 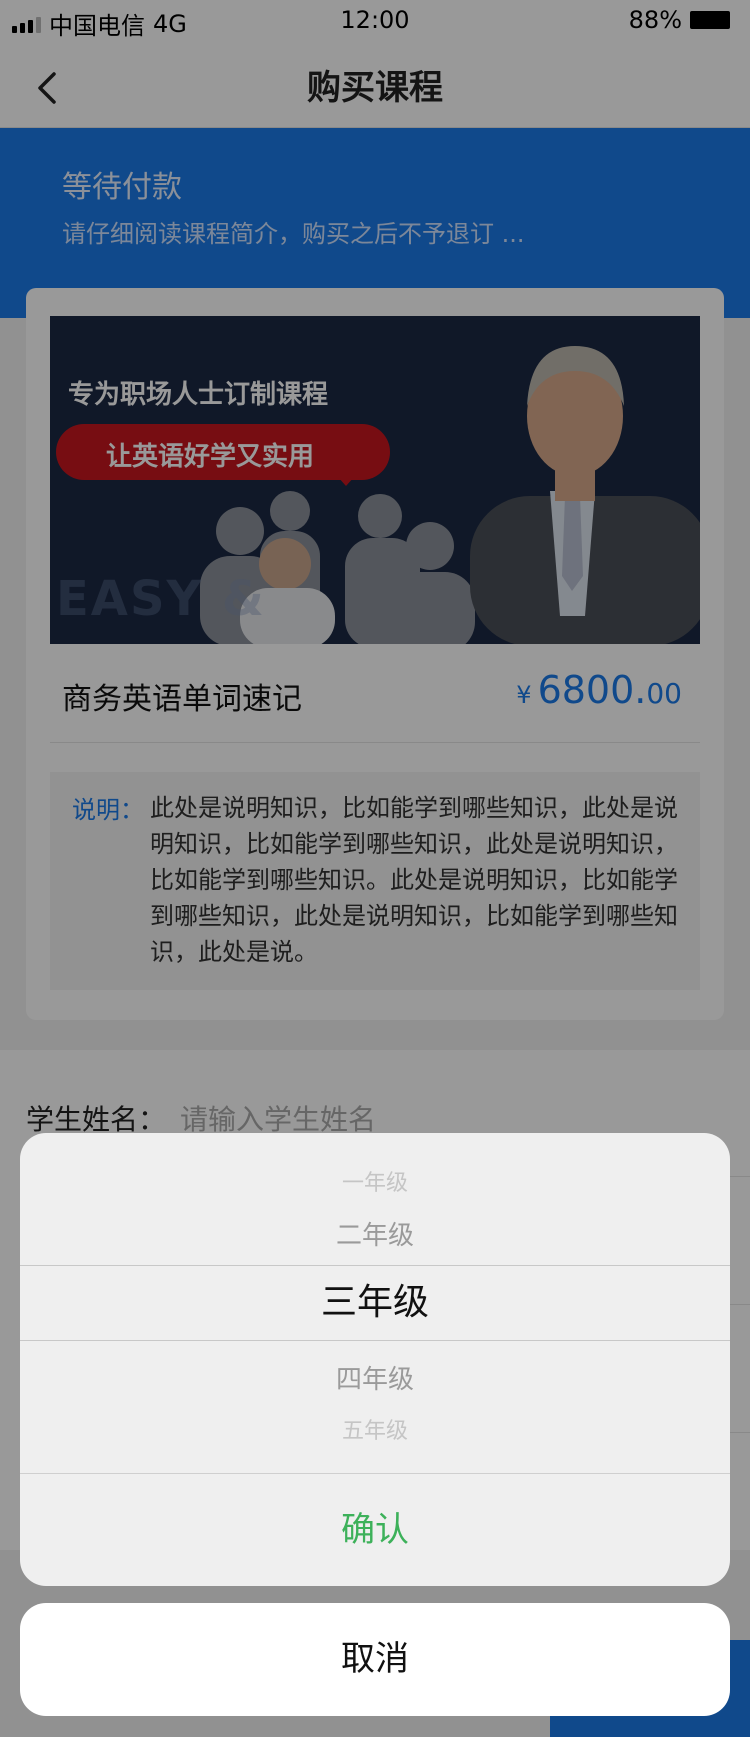 I want to click on picker-option-selected: 三年级, so click(x=375, y=1299).